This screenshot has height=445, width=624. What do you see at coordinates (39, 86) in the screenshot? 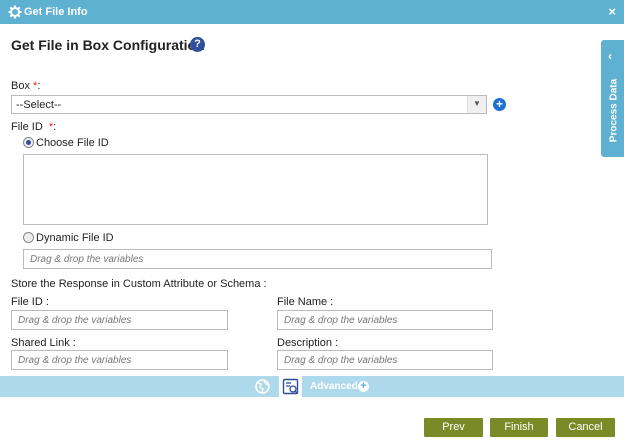
I see `box-label-colon: :` at bounding box center [39, 86].